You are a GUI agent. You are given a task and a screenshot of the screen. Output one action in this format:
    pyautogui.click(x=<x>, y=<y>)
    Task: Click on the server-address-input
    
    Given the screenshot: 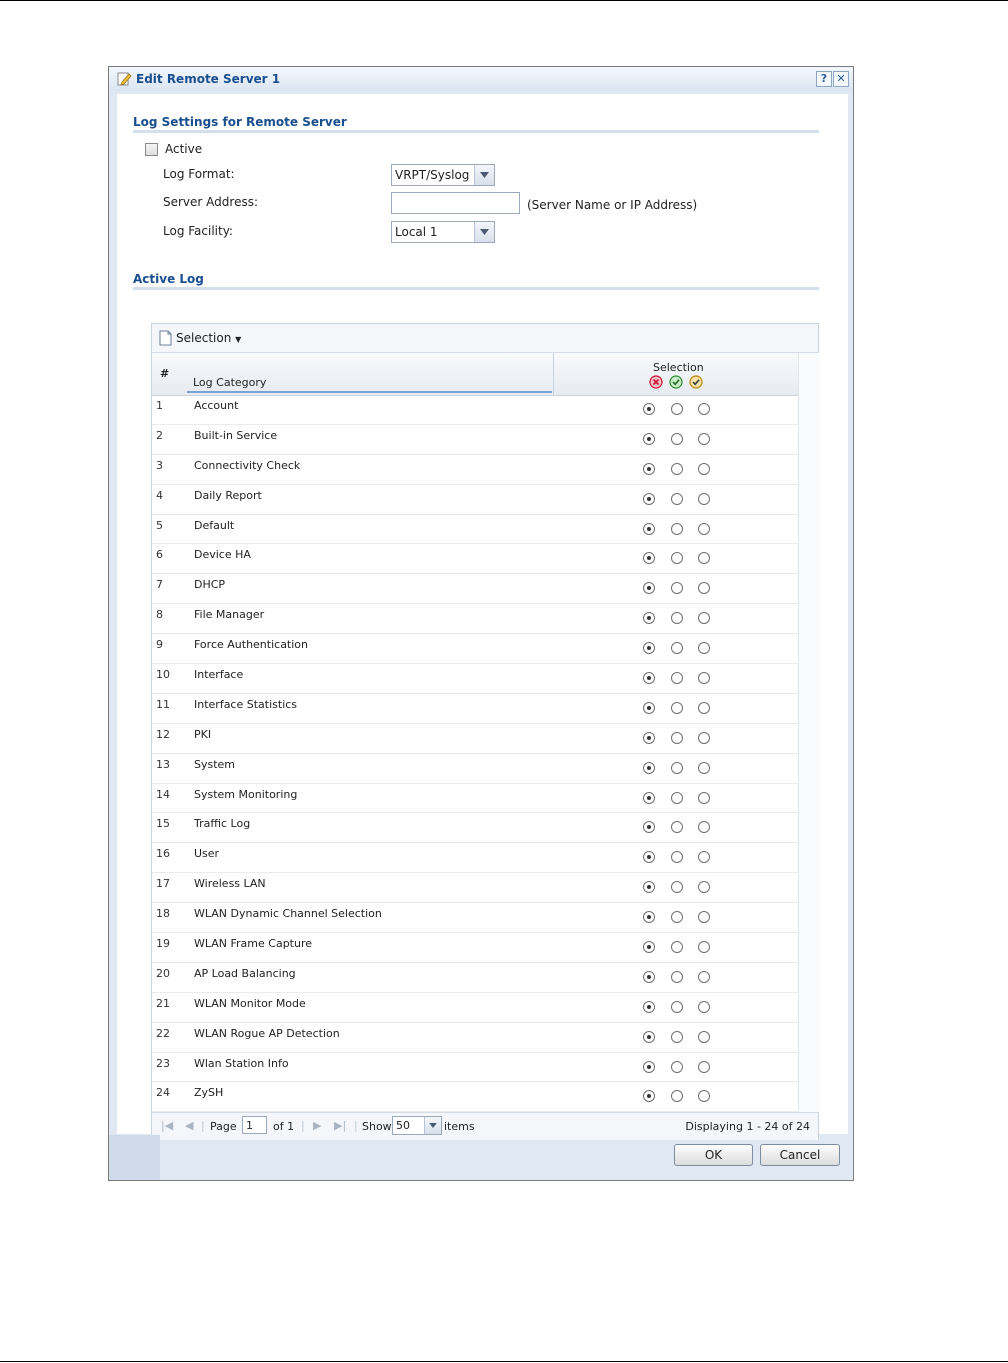 What is the action you would take?
    pyautogui.click(x=455, y=203)
    